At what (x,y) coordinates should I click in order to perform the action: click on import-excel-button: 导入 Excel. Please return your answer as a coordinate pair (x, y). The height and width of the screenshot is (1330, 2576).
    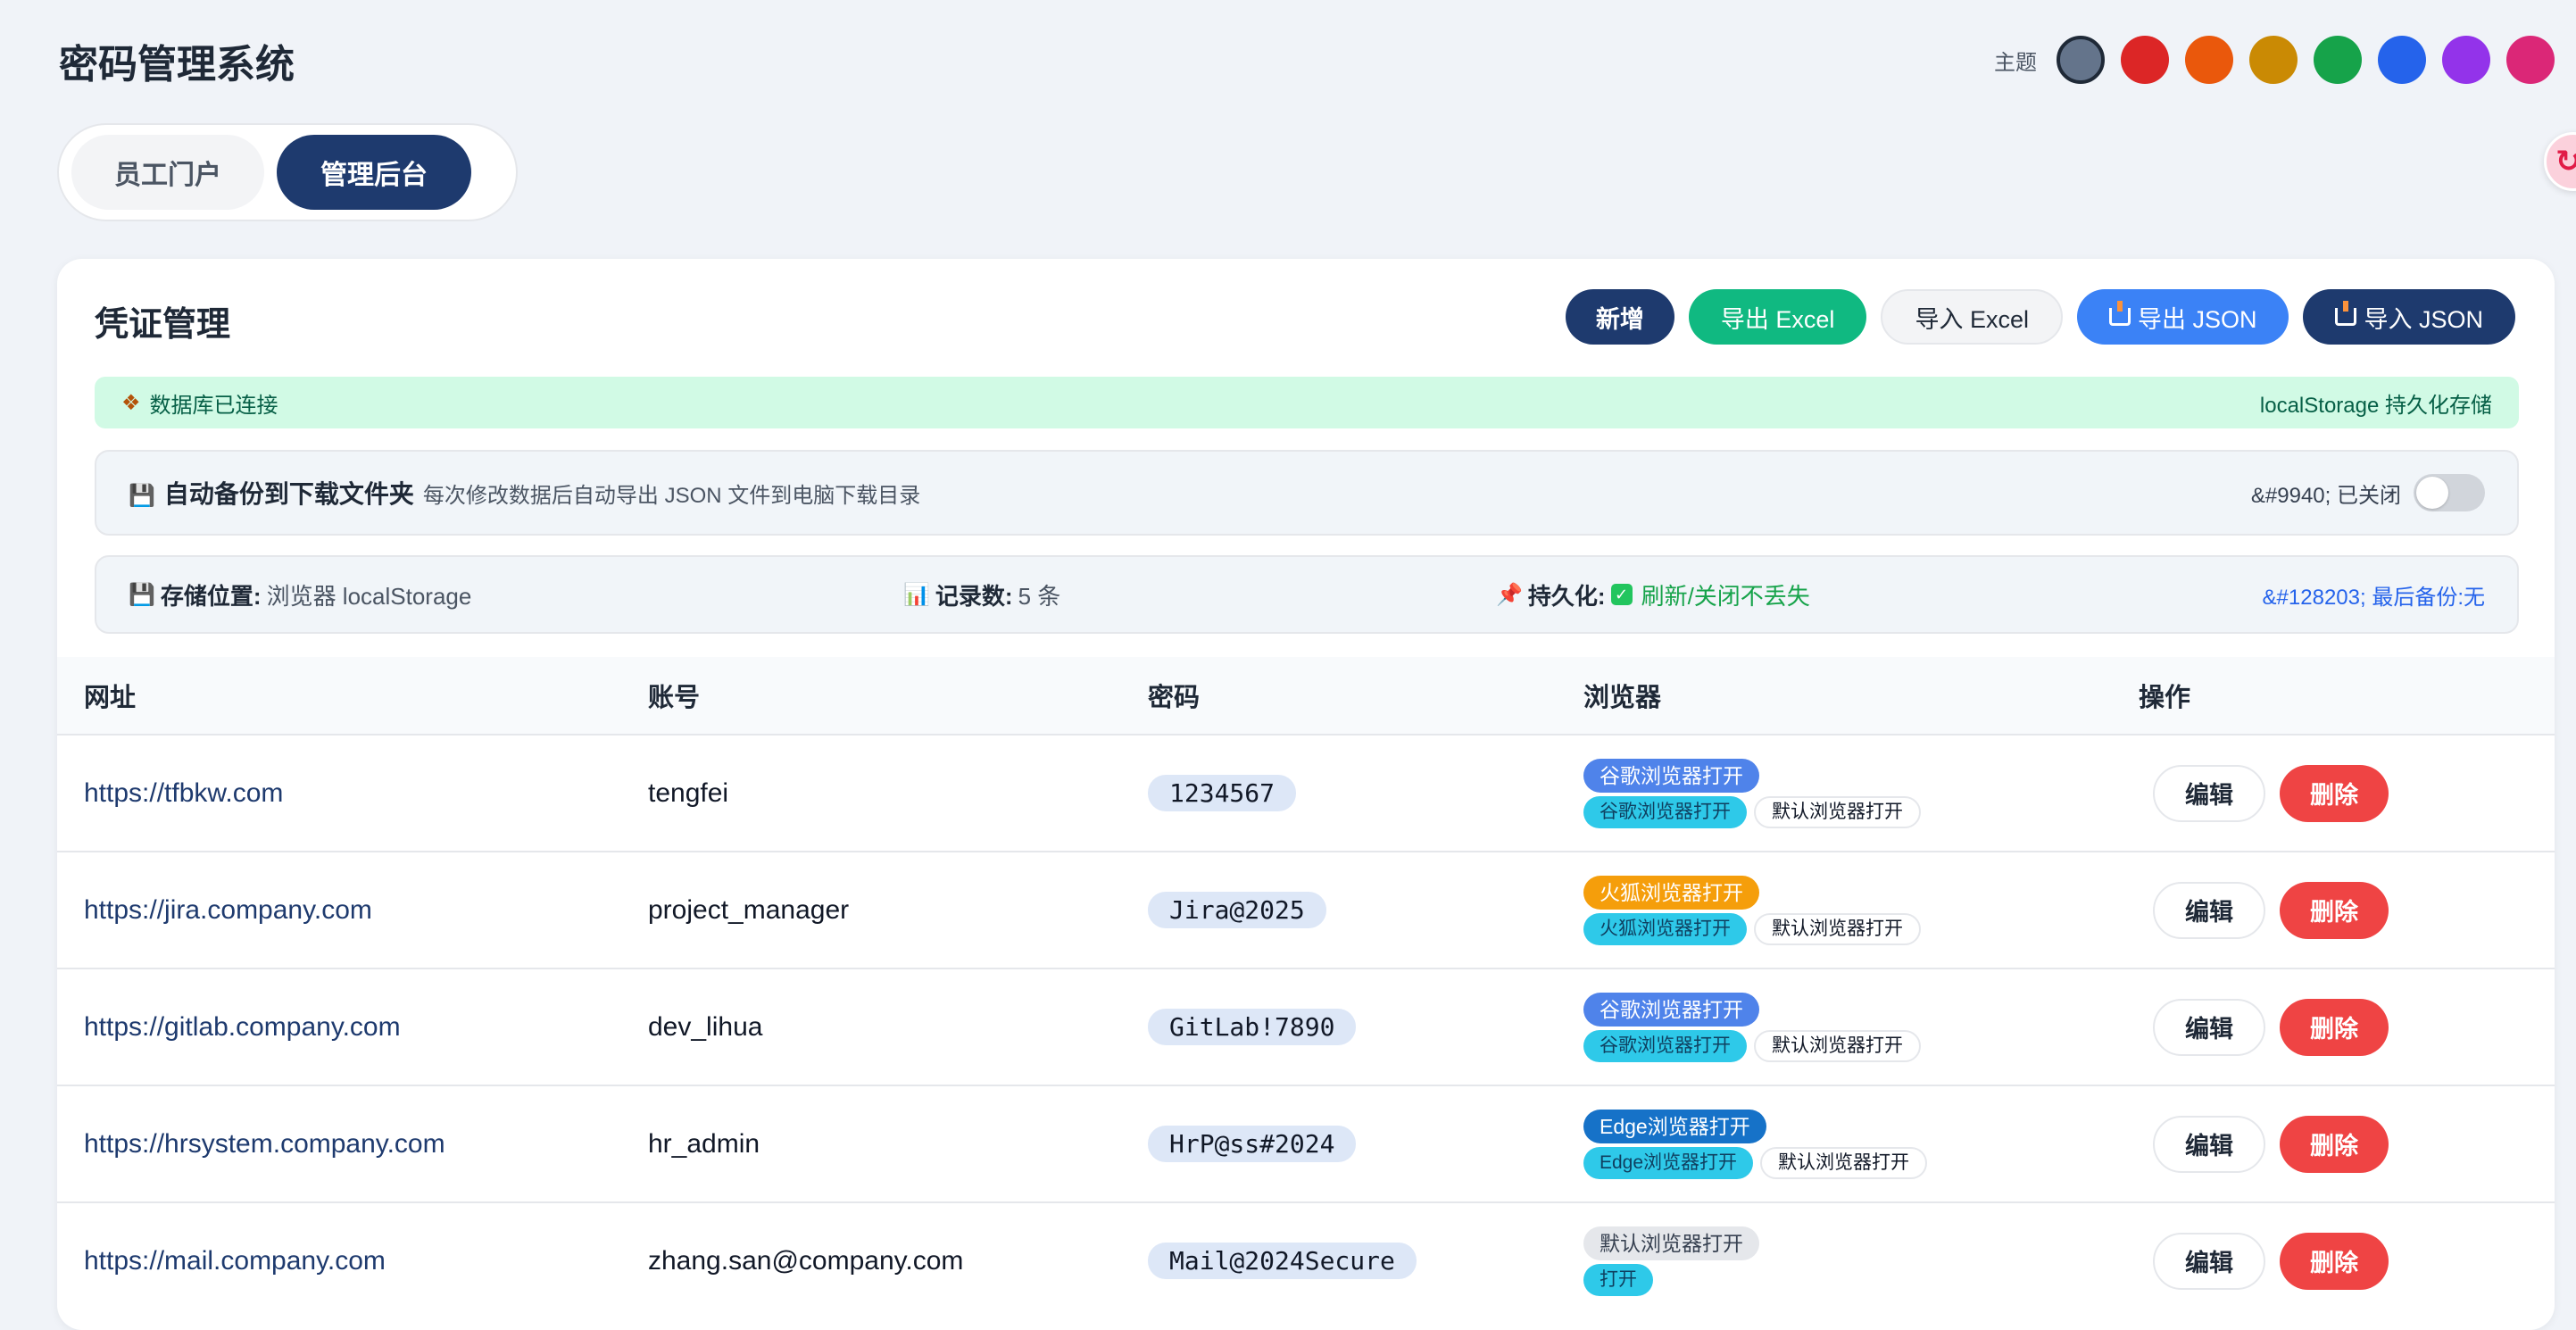
    Looking at the image, I should click on (1972, 317).